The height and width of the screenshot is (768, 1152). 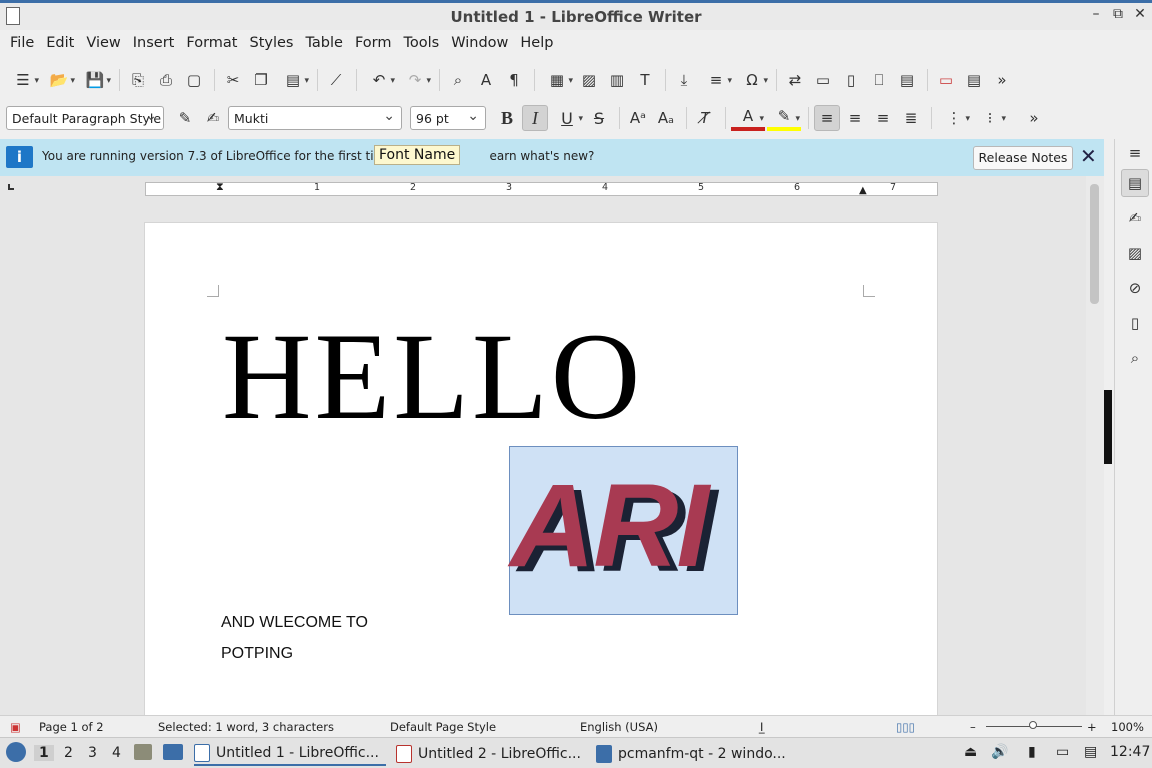 I want to click on close-button: ✕, so click(x=1140, y=14).